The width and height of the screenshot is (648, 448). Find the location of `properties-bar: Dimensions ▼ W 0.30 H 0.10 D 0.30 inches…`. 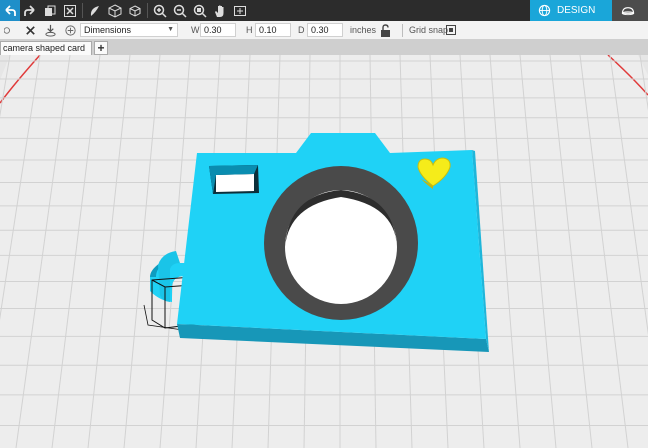

properties-bar: Dimensions ▼ W 0.30 H 0.10 D 0.30 inches… is located at coordinates (324, 30).